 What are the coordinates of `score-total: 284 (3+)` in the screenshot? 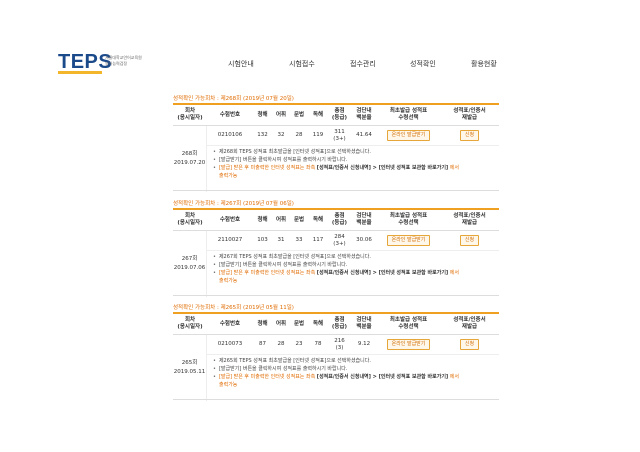 It's located at (339, 240).